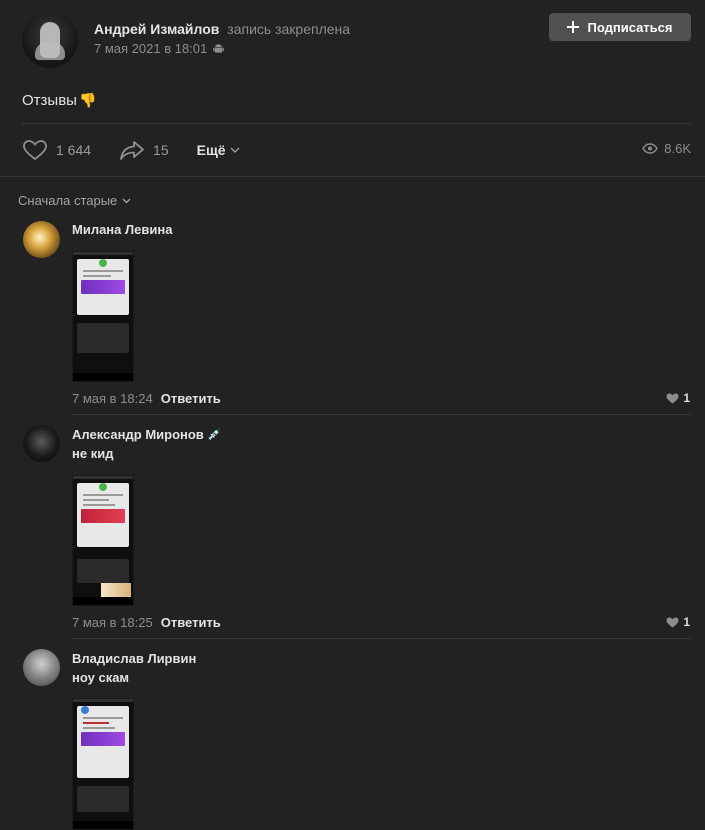 This screenshot has width=705, height=830. What do you see at coordinates (573, 27) in the screenshot?
I see `plus-icon` at bounding box center [573, 27].